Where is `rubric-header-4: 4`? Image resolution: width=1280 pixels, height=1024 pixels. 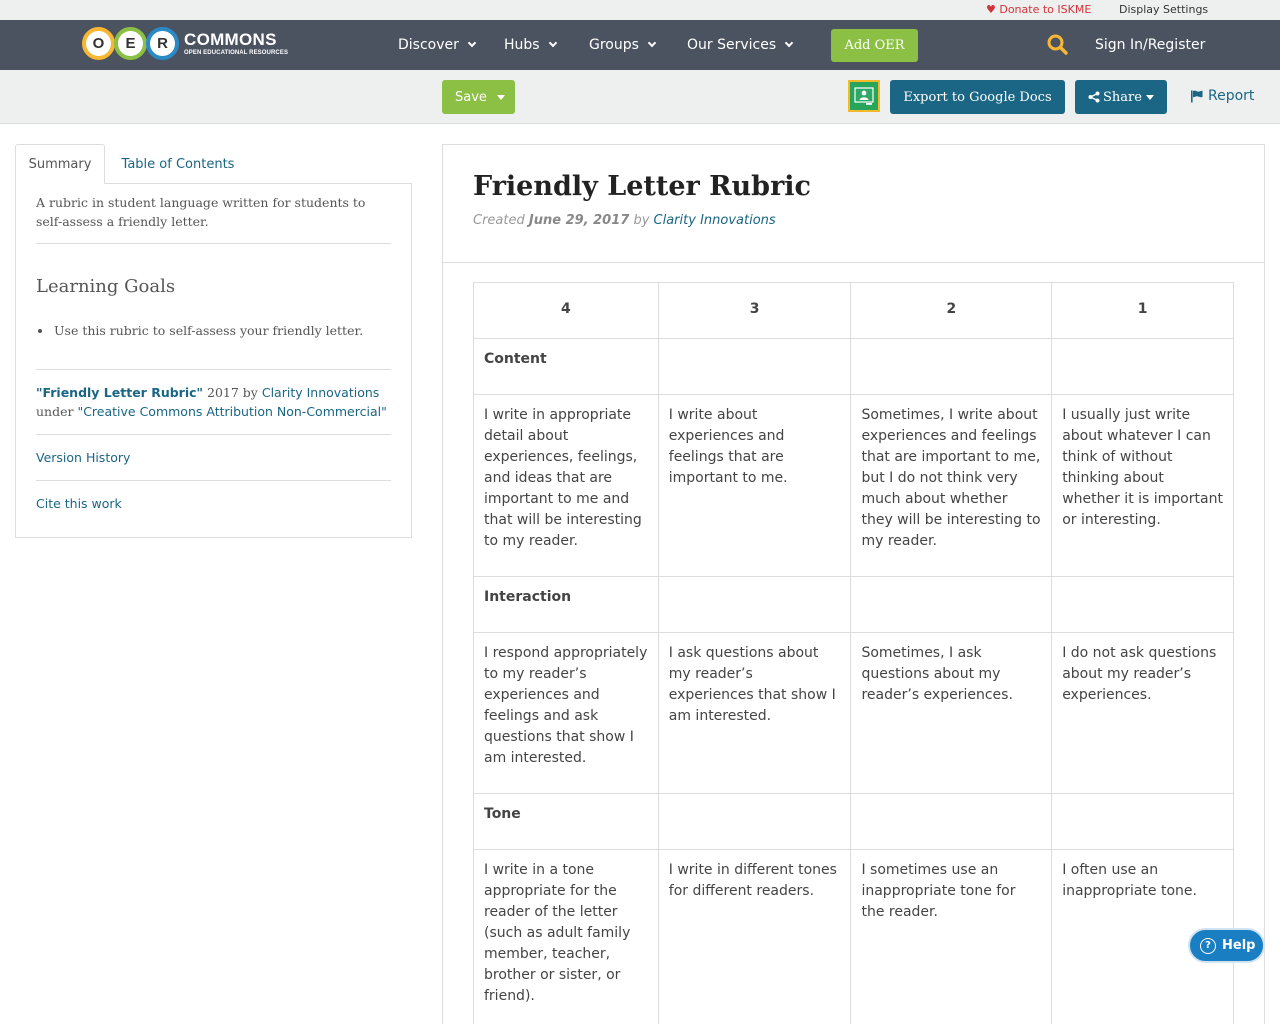
rubric-header-4: 4 is located at coordinates (566, 310).